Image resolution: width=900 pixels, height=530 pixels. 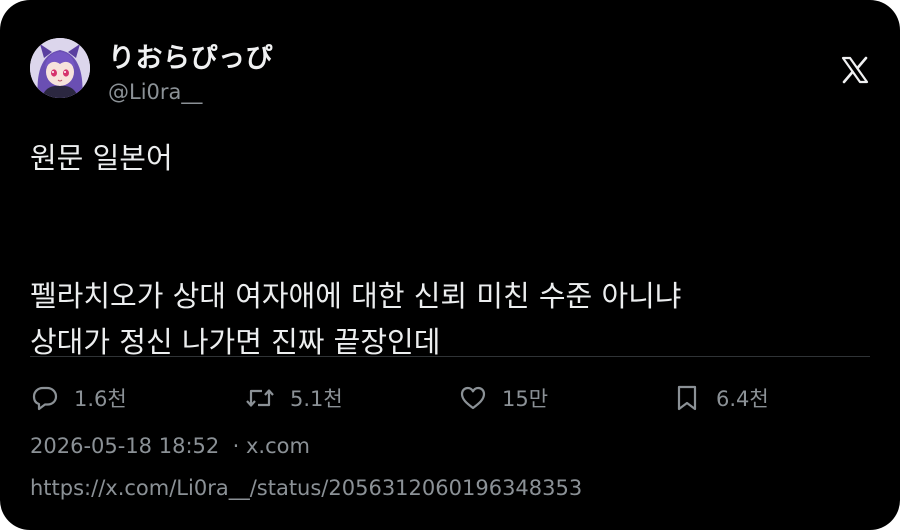 What do you see at coordinates (235, 342) in the screenshot?
I see `tweet-line: 상대가 정신 나가면 진짜 끝장인데` at bounding box center [235, 342].